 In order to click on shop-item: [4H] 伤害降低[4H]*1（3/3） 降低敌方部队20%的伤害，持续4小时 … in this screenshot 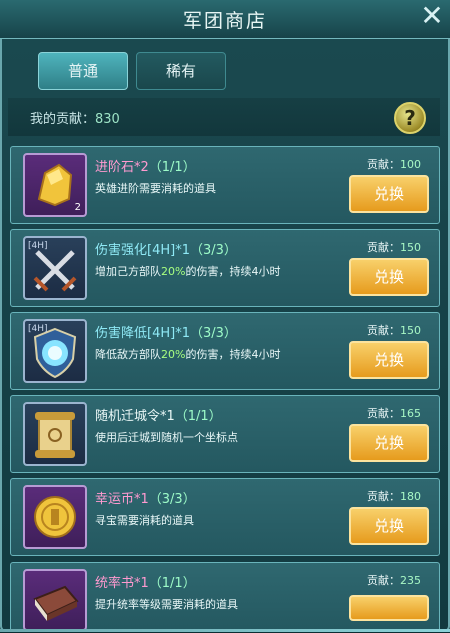, I will do `click(225, 351)`.